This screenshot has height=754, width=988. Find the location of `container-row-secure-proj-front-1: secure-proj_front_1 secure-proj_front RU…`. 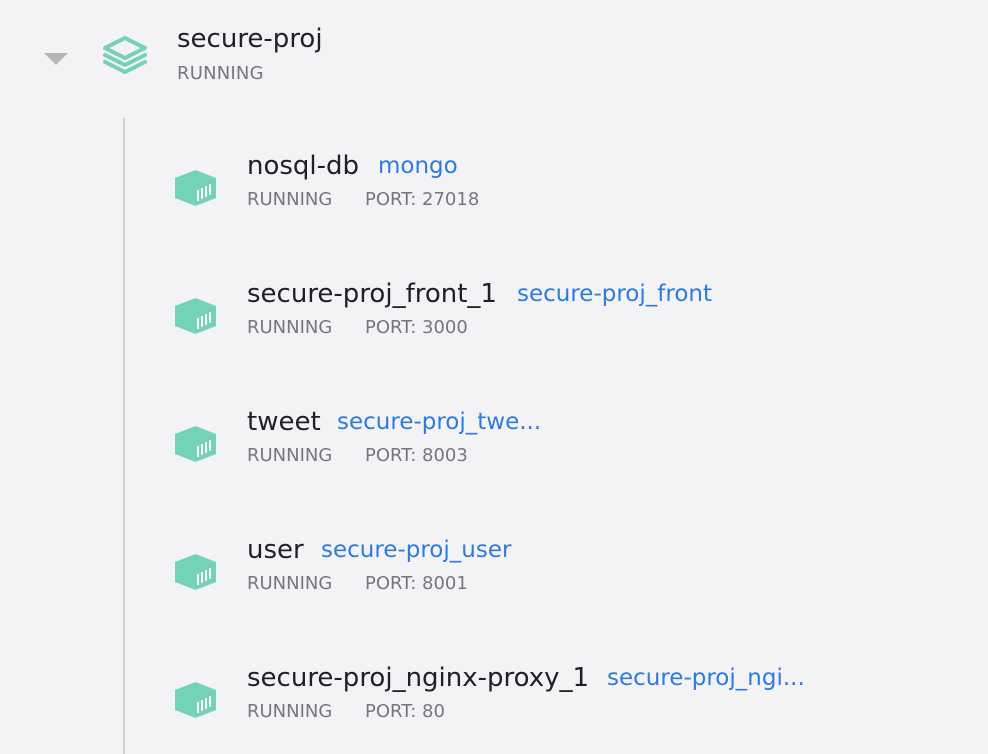

container-row-secure-proj-front-1: secure-proj_front_1 secure-proj_front RU… is located at coordinates (557, 323).